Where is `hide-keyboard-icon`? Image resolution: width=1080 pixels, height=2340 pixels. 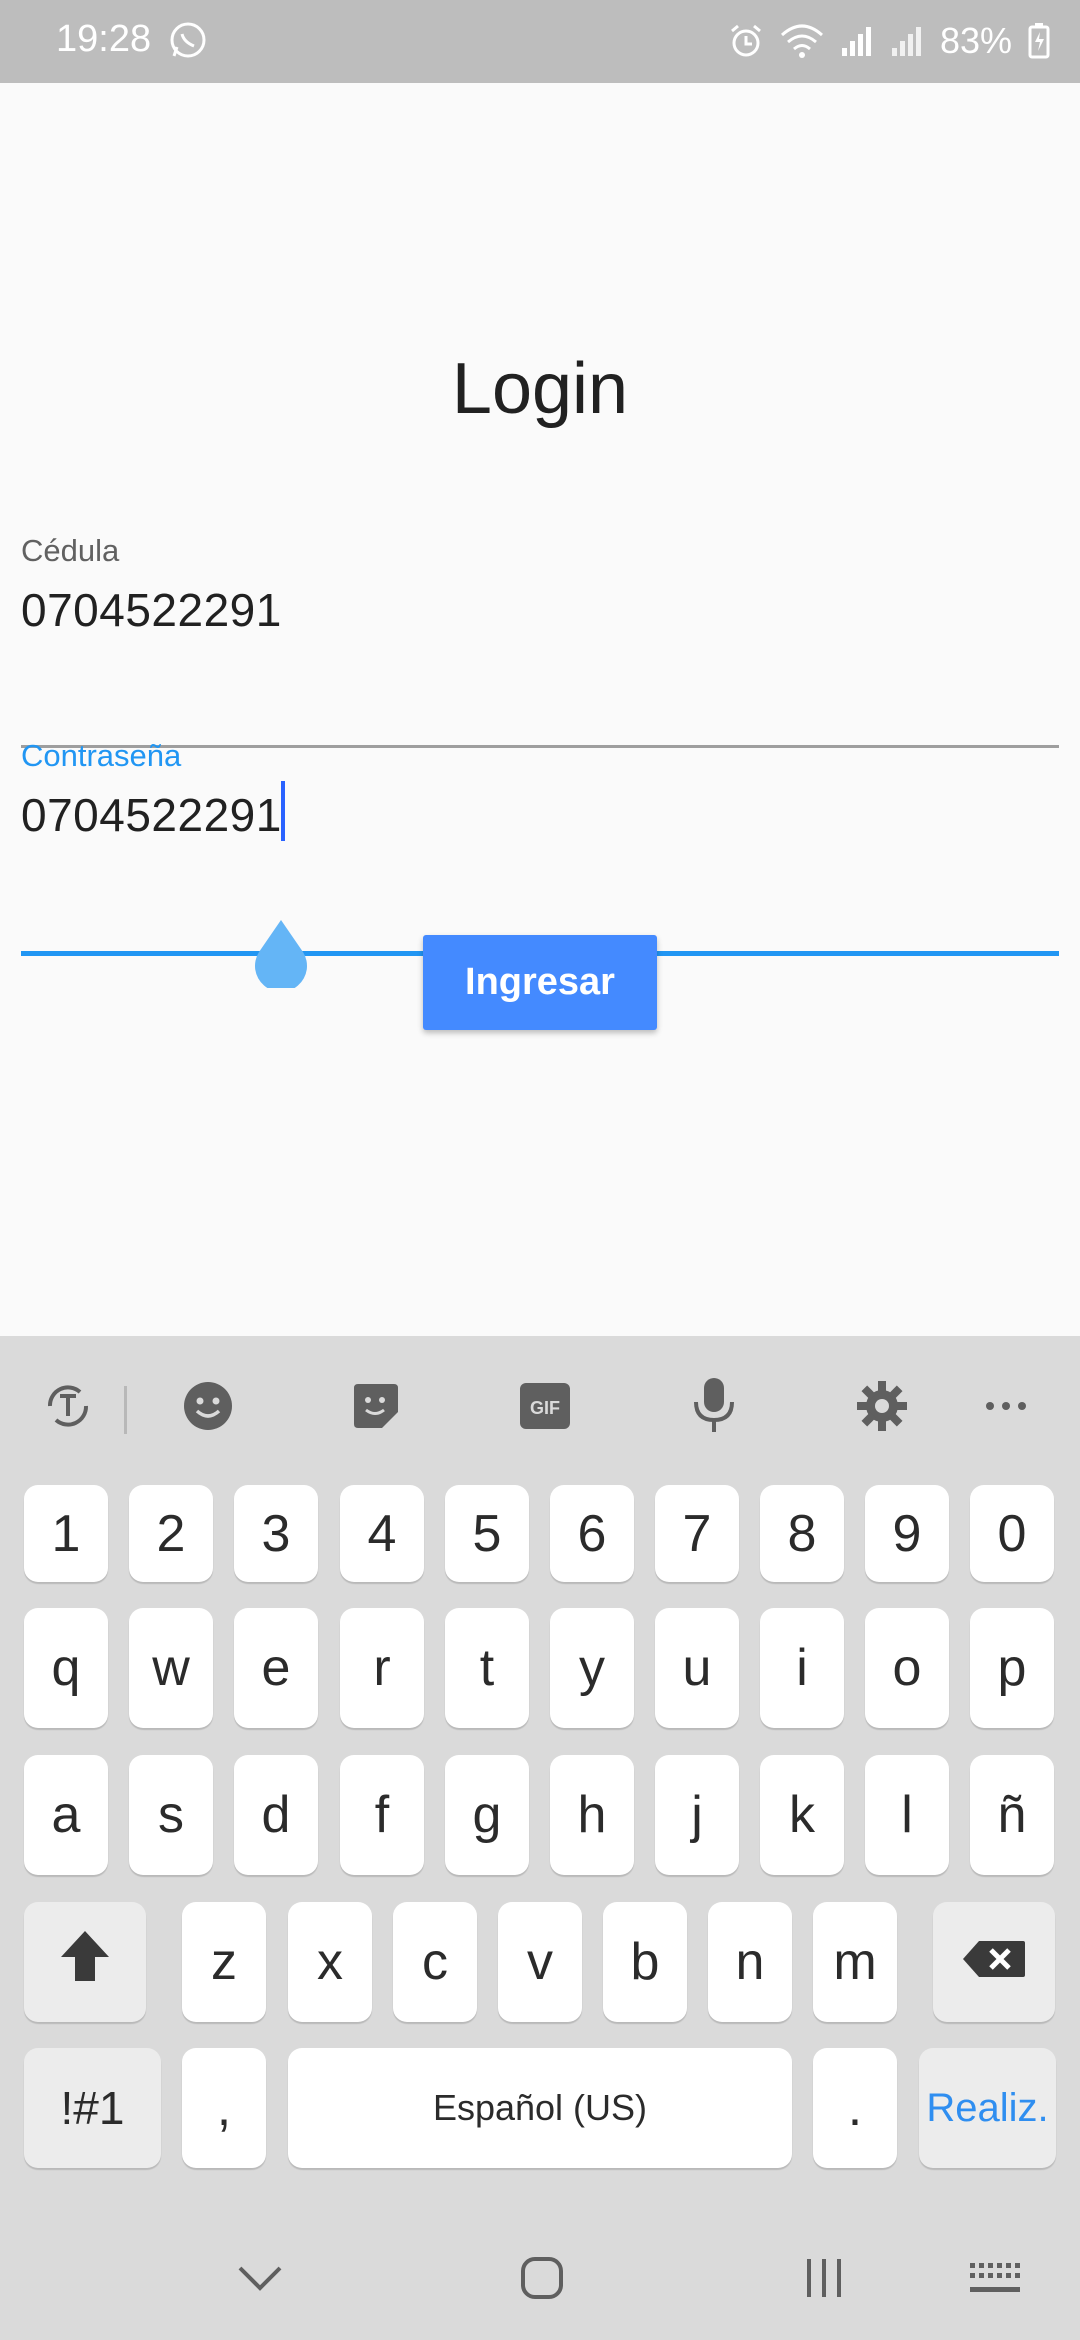
hide-keyboard-icon is located at coordinates (260, 2278).